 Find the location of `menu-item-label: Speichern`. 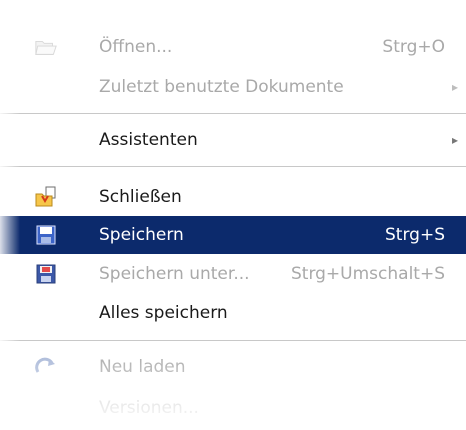

menu-item-label: Speichern is located at coordinates (141, 235).